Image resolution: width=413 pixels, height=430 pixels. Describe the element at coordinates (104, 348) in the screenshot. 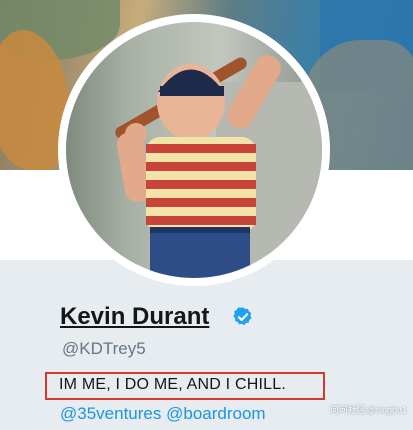

I see `profile-handle: @KDTrey5` at that location.